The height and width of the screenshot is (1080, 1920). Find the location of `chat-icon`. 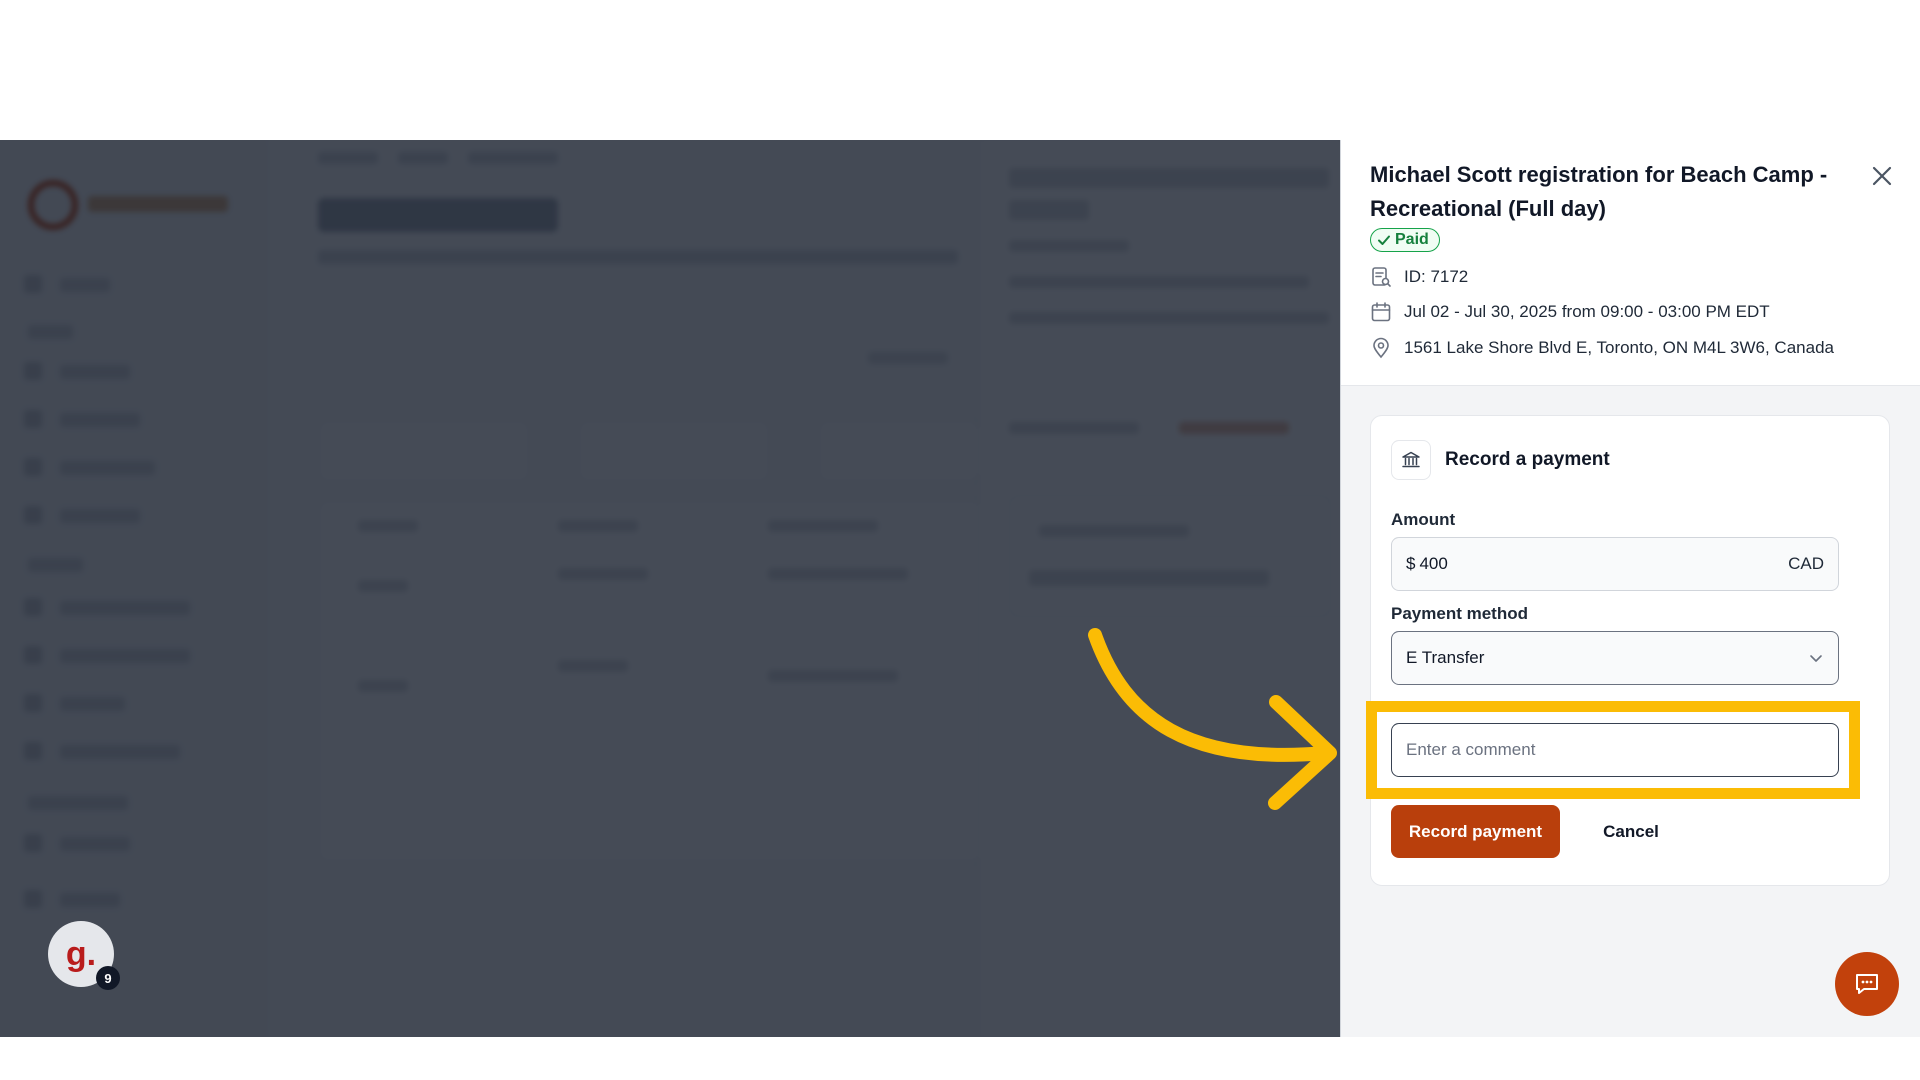

chat-icon is located at coordinates (1867, 984).